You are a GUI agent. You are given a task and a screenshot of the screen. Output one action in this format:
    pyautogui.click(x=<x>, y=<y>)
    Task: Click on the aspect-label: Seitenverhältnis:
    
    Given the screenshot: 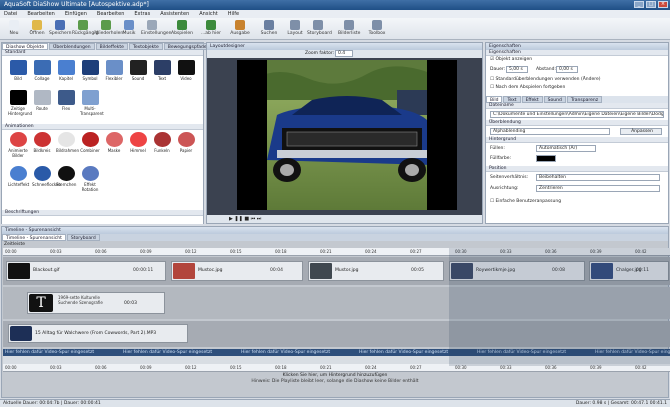 What is the action you would take?
    pyautogui.click(x=509, y=177)
    